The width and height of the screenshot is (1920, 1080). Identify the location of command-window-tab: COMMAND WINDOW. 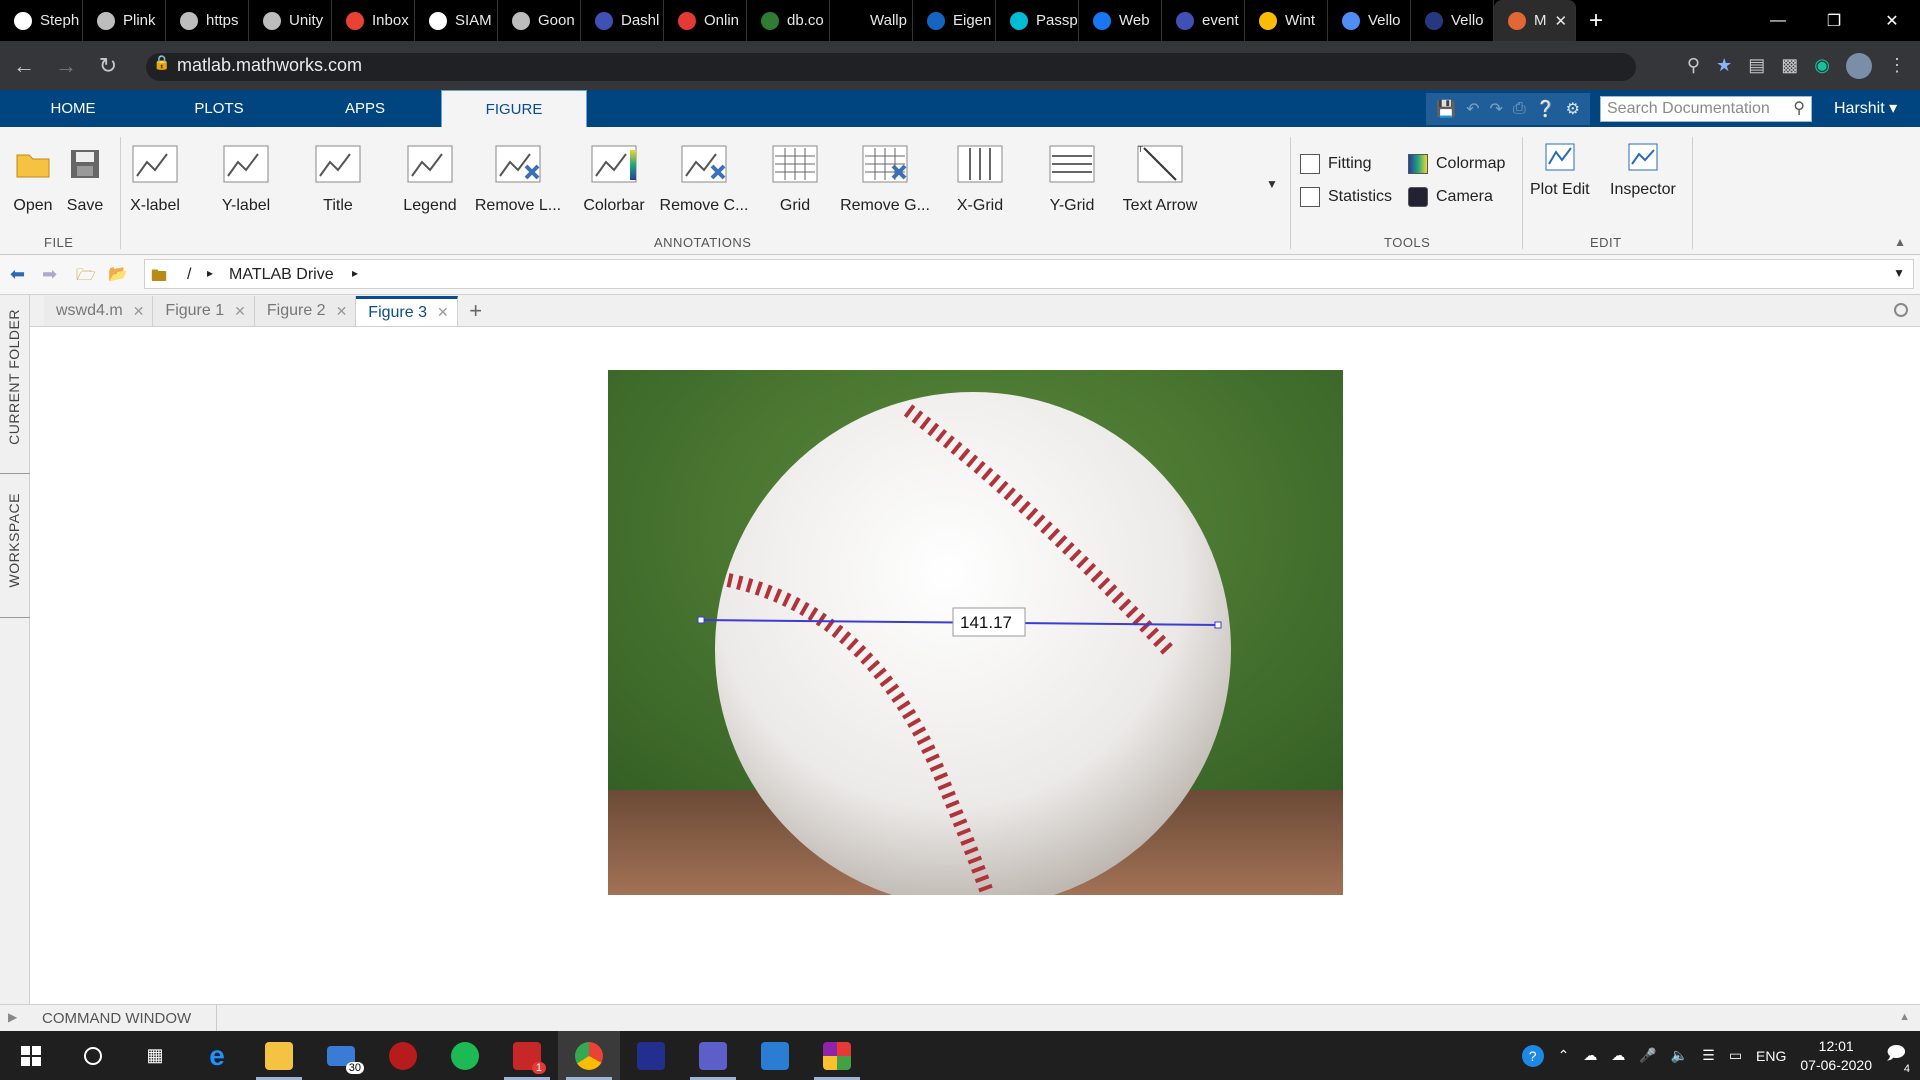
(116, 1018).